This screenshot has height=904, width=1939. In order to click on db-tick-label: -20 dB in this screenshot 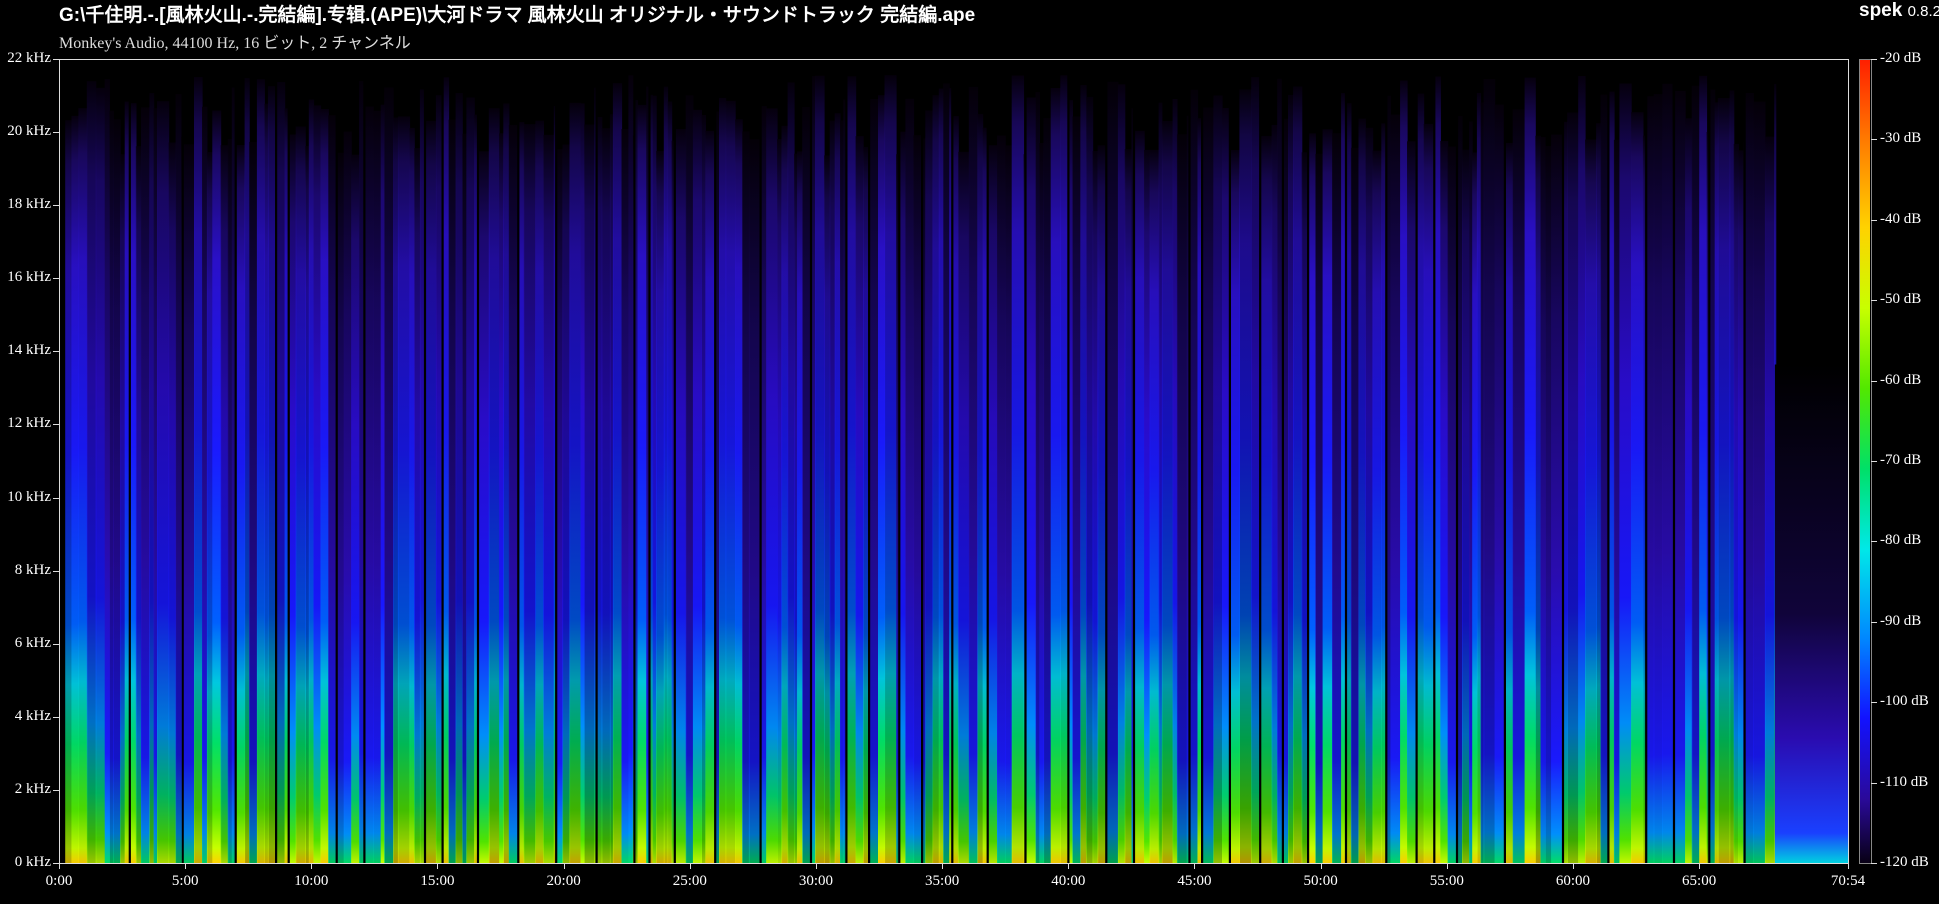, I will do `click(1901, 58)`.